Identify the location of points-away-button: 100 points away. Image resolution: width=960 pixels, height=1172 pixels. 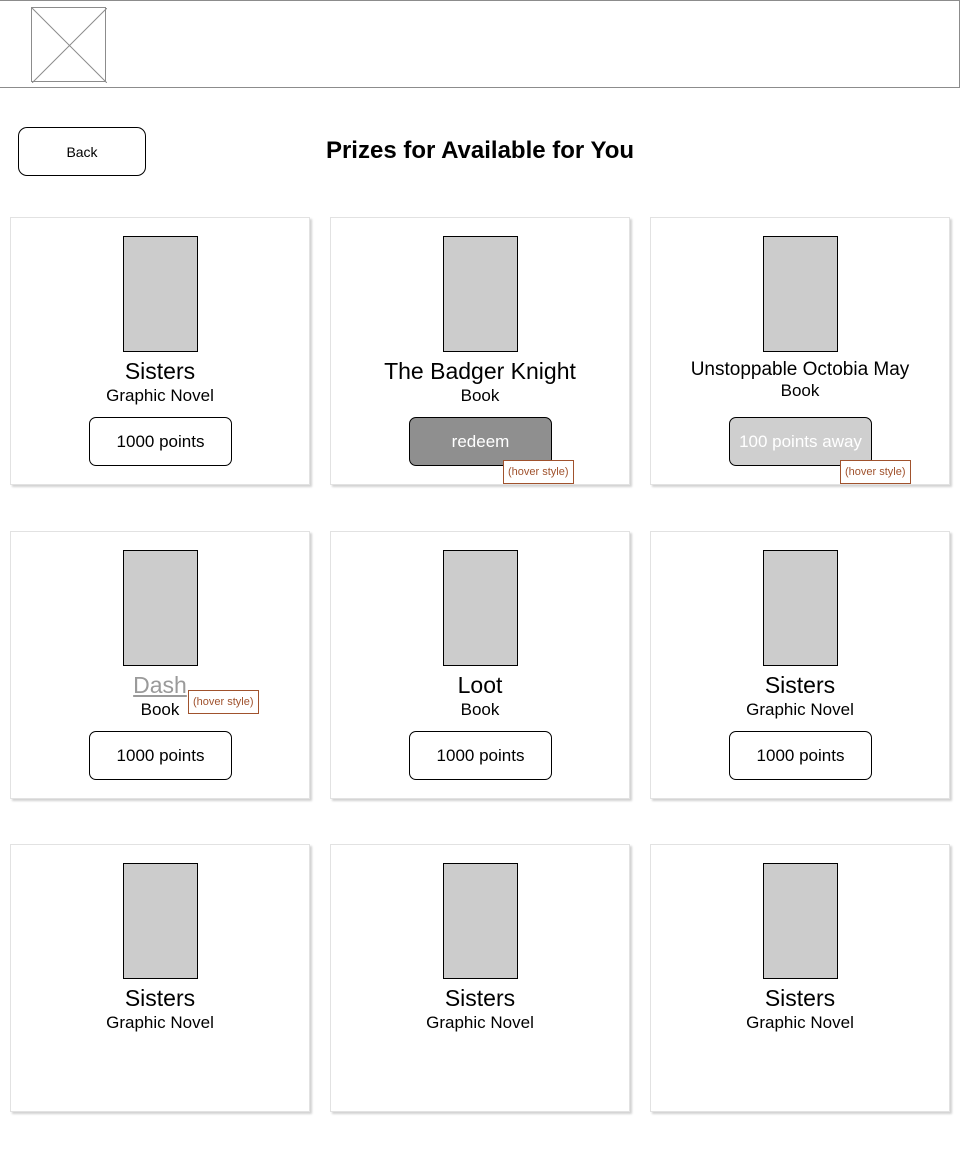
(800, 441).